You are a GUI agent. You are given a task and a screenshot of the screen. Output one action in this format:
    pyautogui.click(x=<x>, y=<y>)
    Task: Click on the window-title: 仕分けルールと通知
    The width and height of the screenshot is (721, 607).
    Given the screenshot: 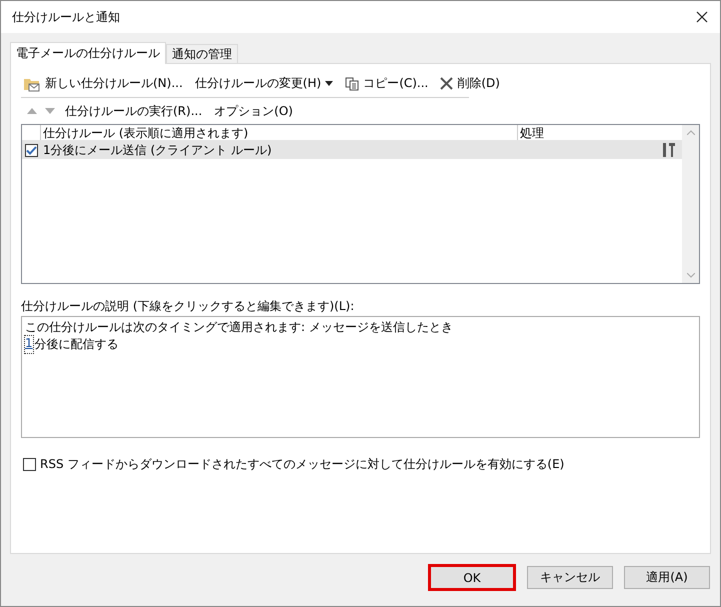 What is the action you would take?
    pyautogui.click(x=66, y=17)
    